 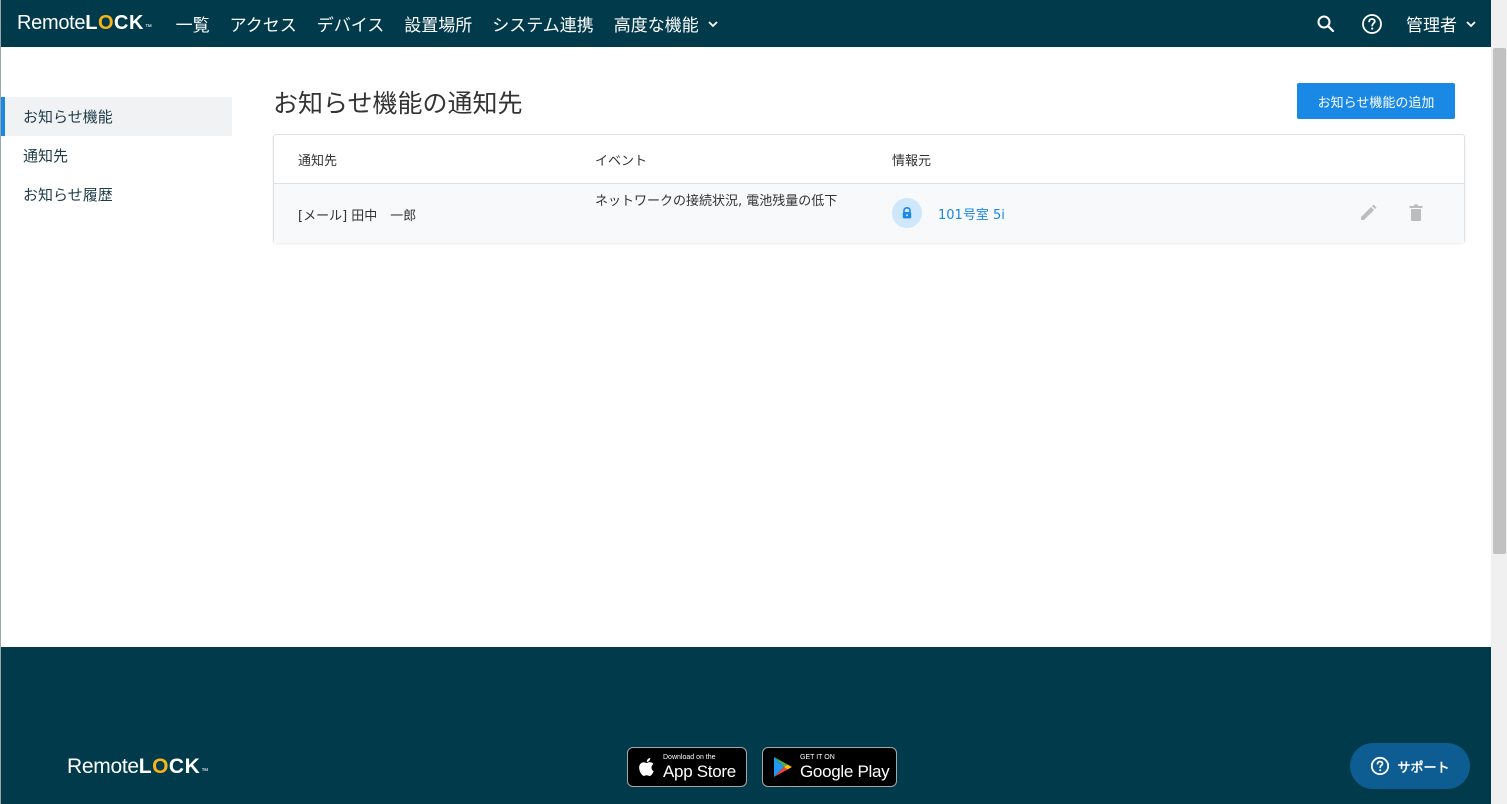 I want to click on support-label: サポート, so click(x=1423, y=768).